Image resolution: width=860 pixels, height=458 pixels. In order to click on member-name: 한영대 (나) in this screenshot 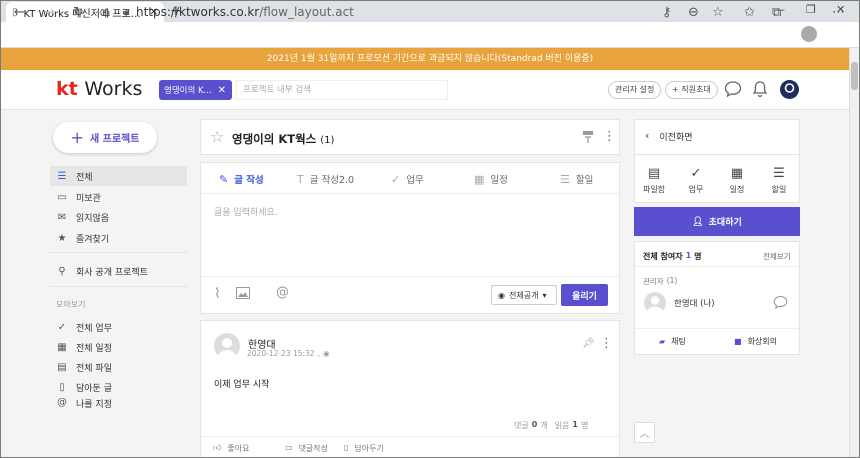, I will do `click(694, 304)`.